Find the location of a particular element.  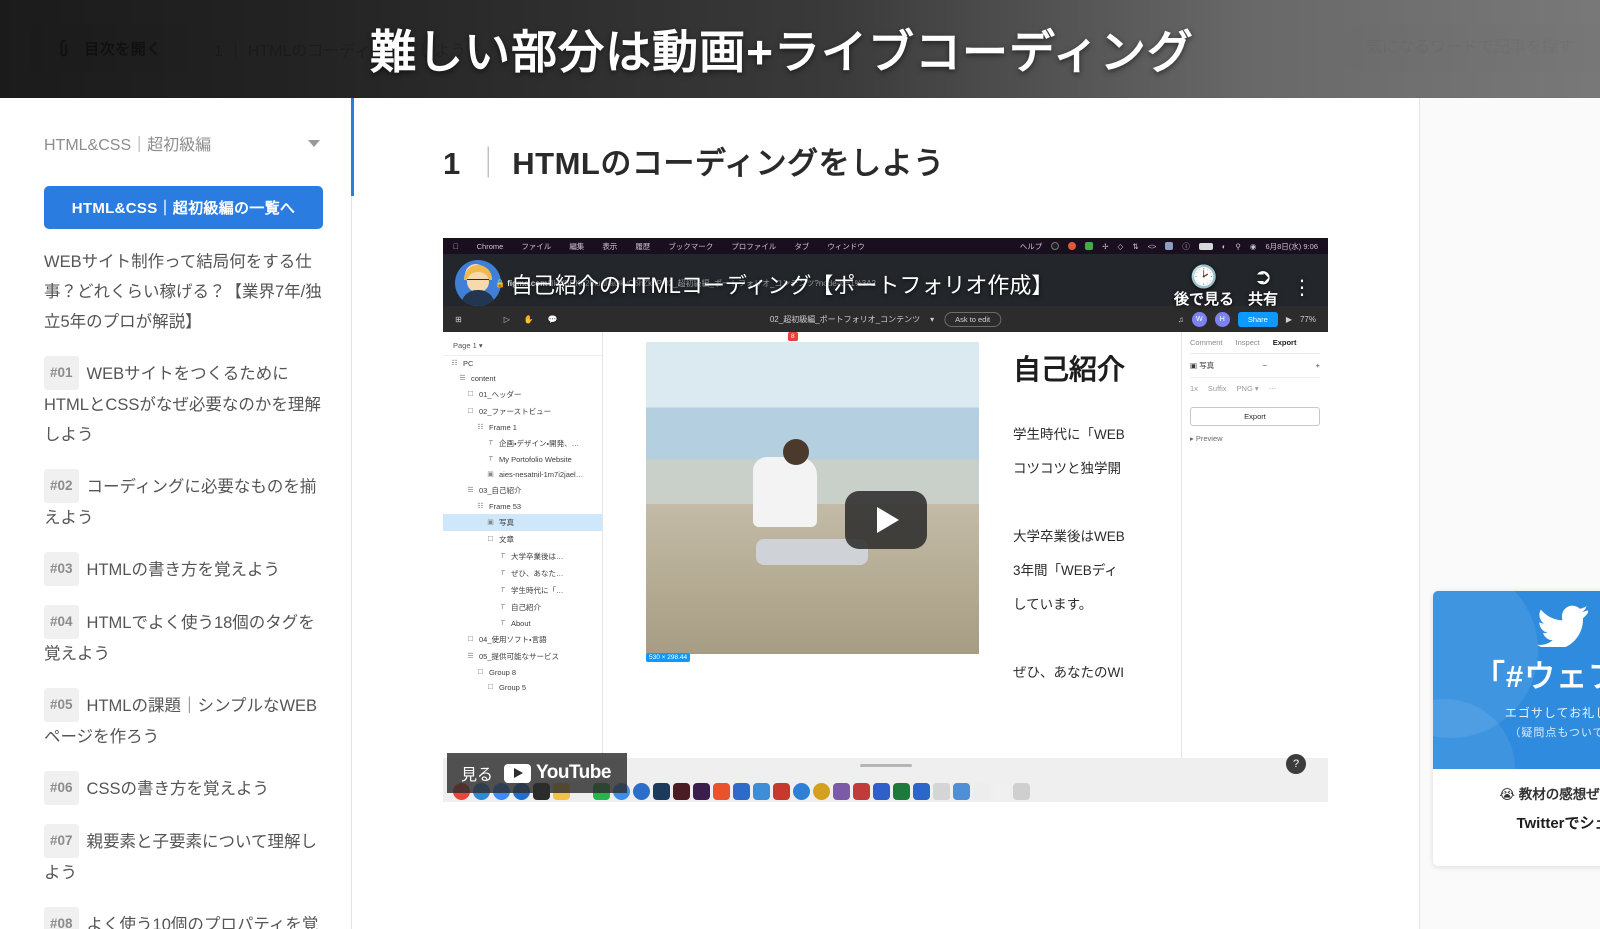

remove-export-button: − is located at coordinates (1265, 365).